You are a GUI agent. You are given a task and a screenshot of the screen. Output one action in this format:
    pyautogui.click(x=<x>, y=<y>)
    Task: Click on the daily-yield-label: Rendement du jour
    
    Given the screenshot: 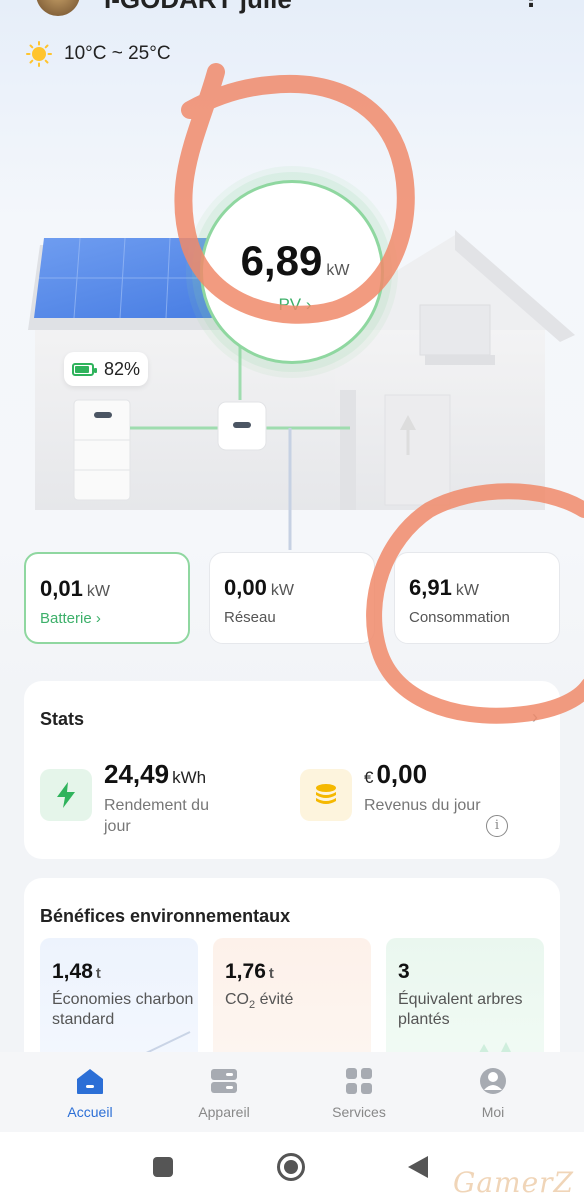 What is the action you would take?
    pyautogui.click(x=156, y=816)
    